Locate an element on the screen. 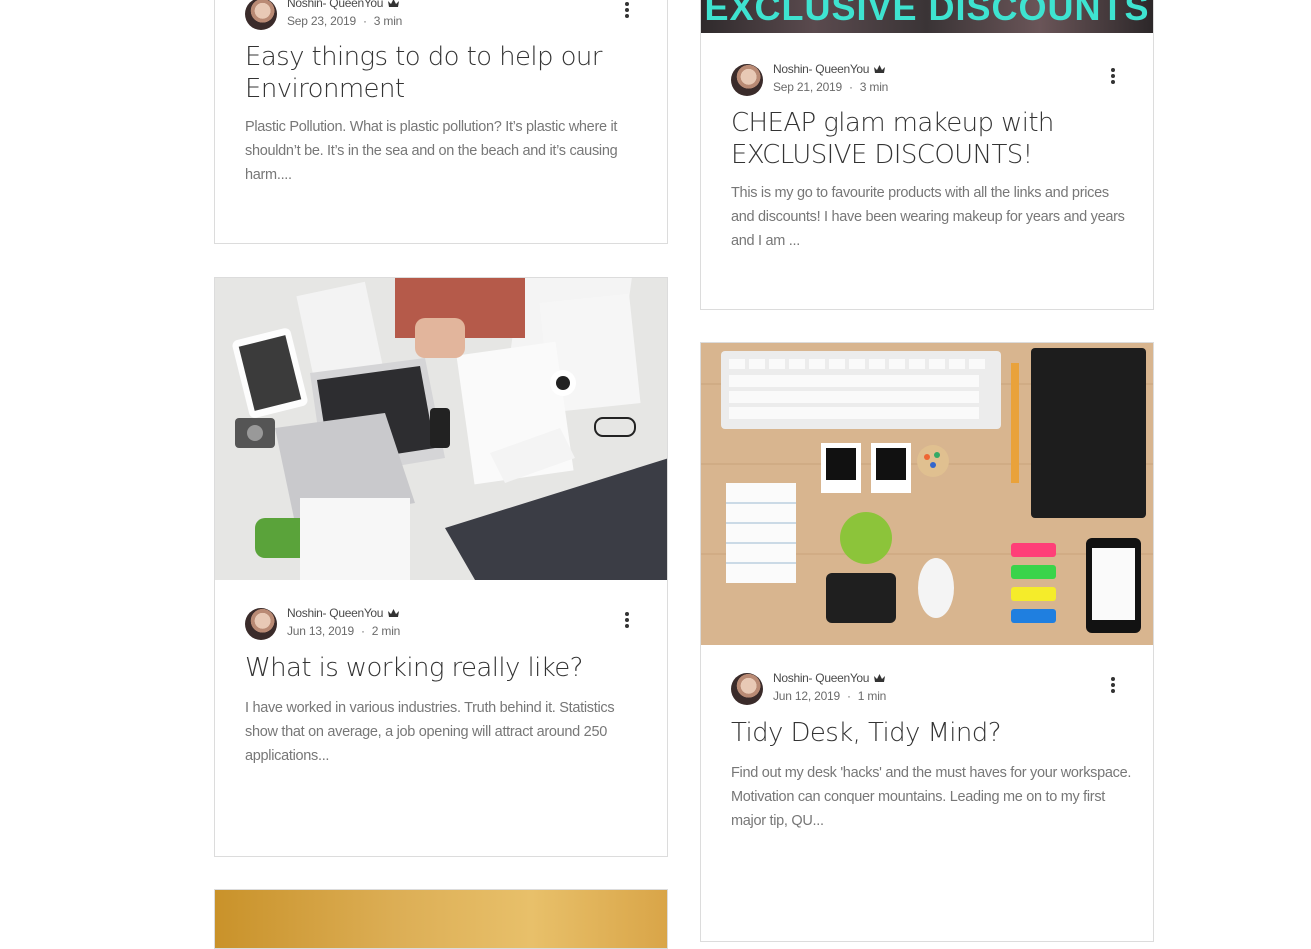 The height and width of the screenshot is (949, 1311). post-date: Sep 21, 2019 is located at coordinates (807, 87).